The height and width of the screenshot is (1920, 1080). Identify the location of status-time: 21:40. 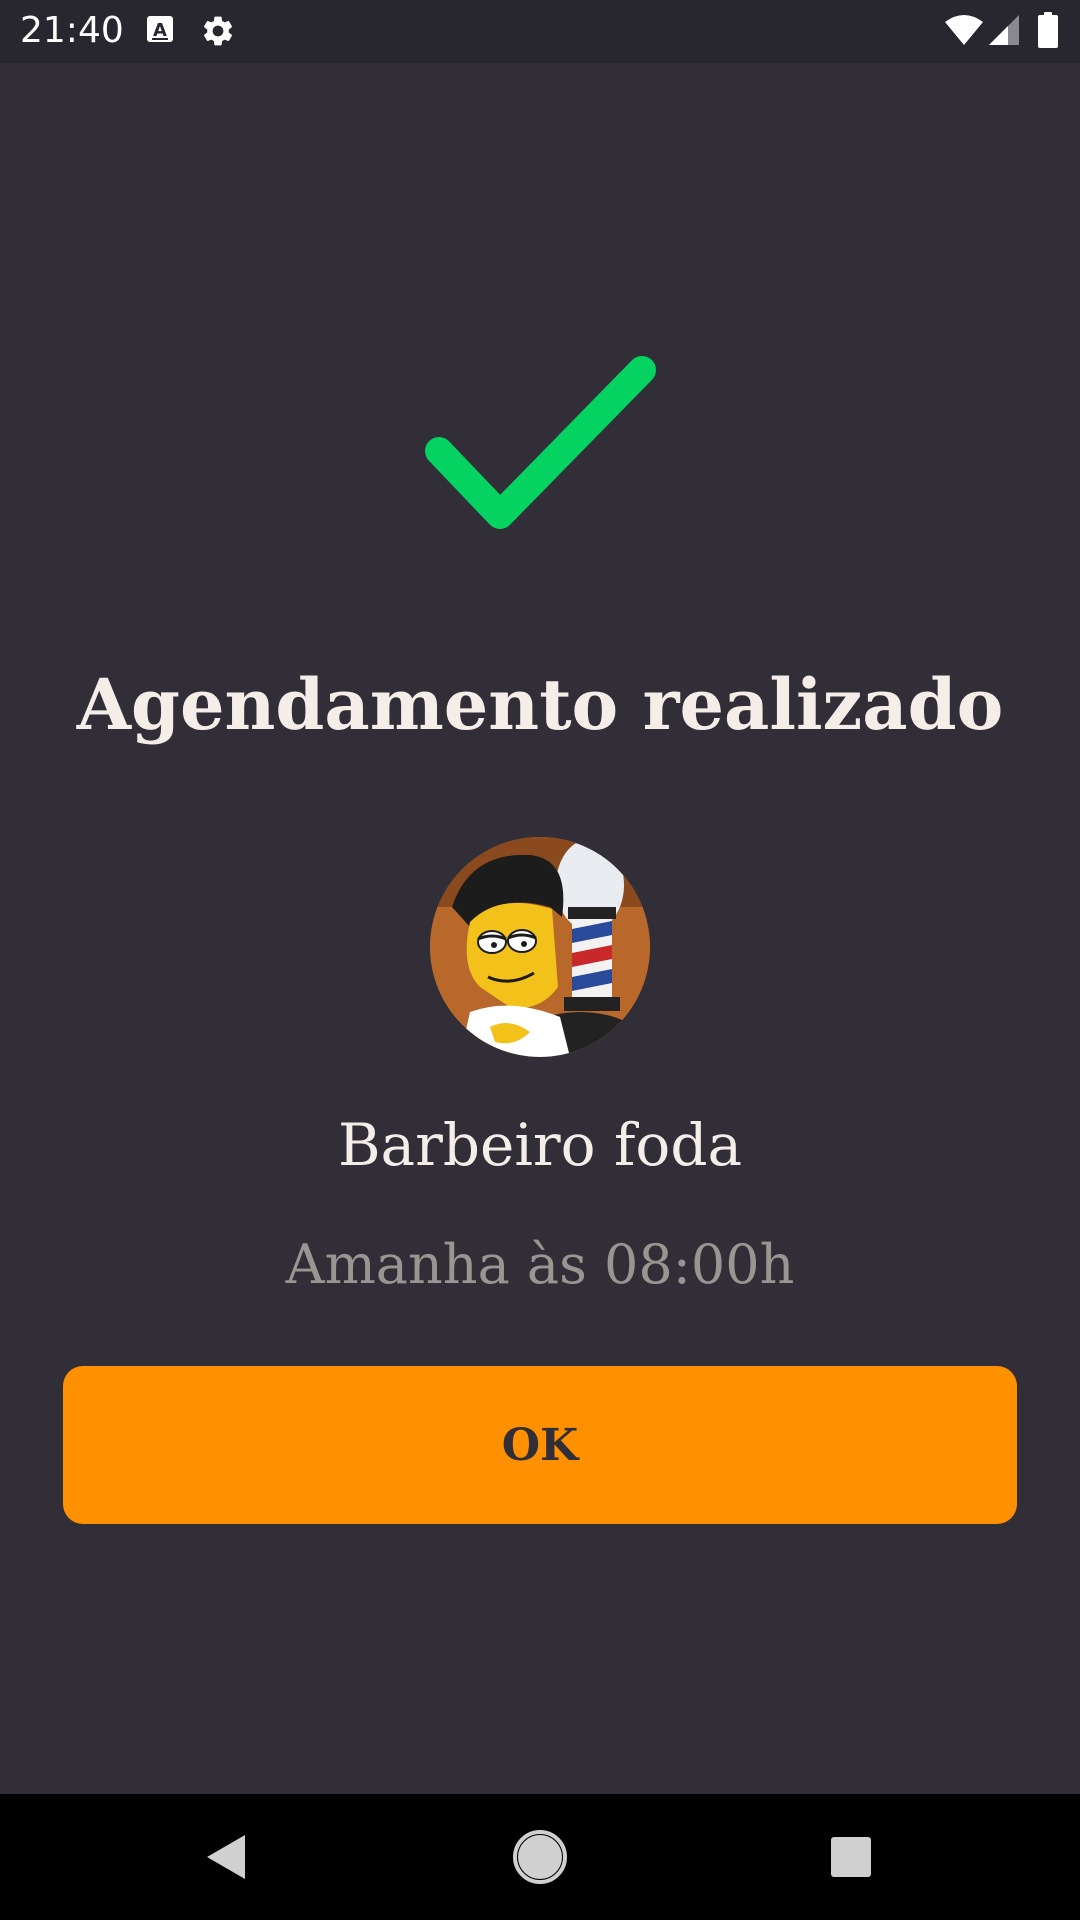
(72, 30).